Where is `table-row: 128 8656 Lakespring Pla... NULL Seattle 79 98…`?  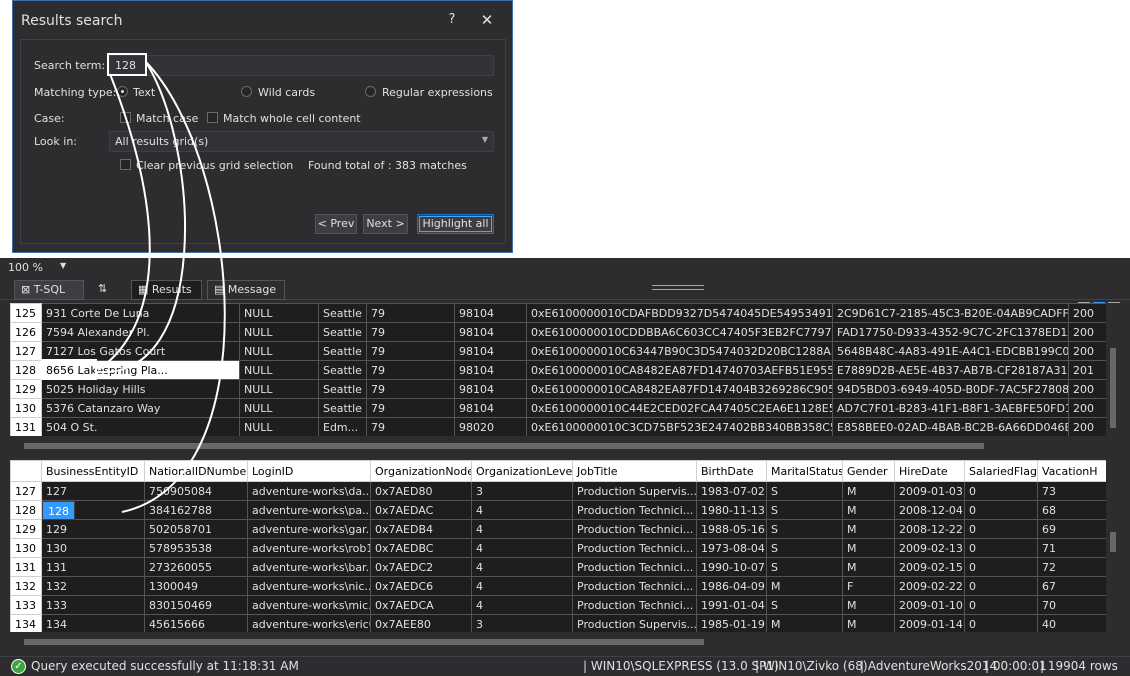 table-row: 128 8656 Lakespring Pla... NULL Seattle 79 98… is located at coordinates (558, 370).